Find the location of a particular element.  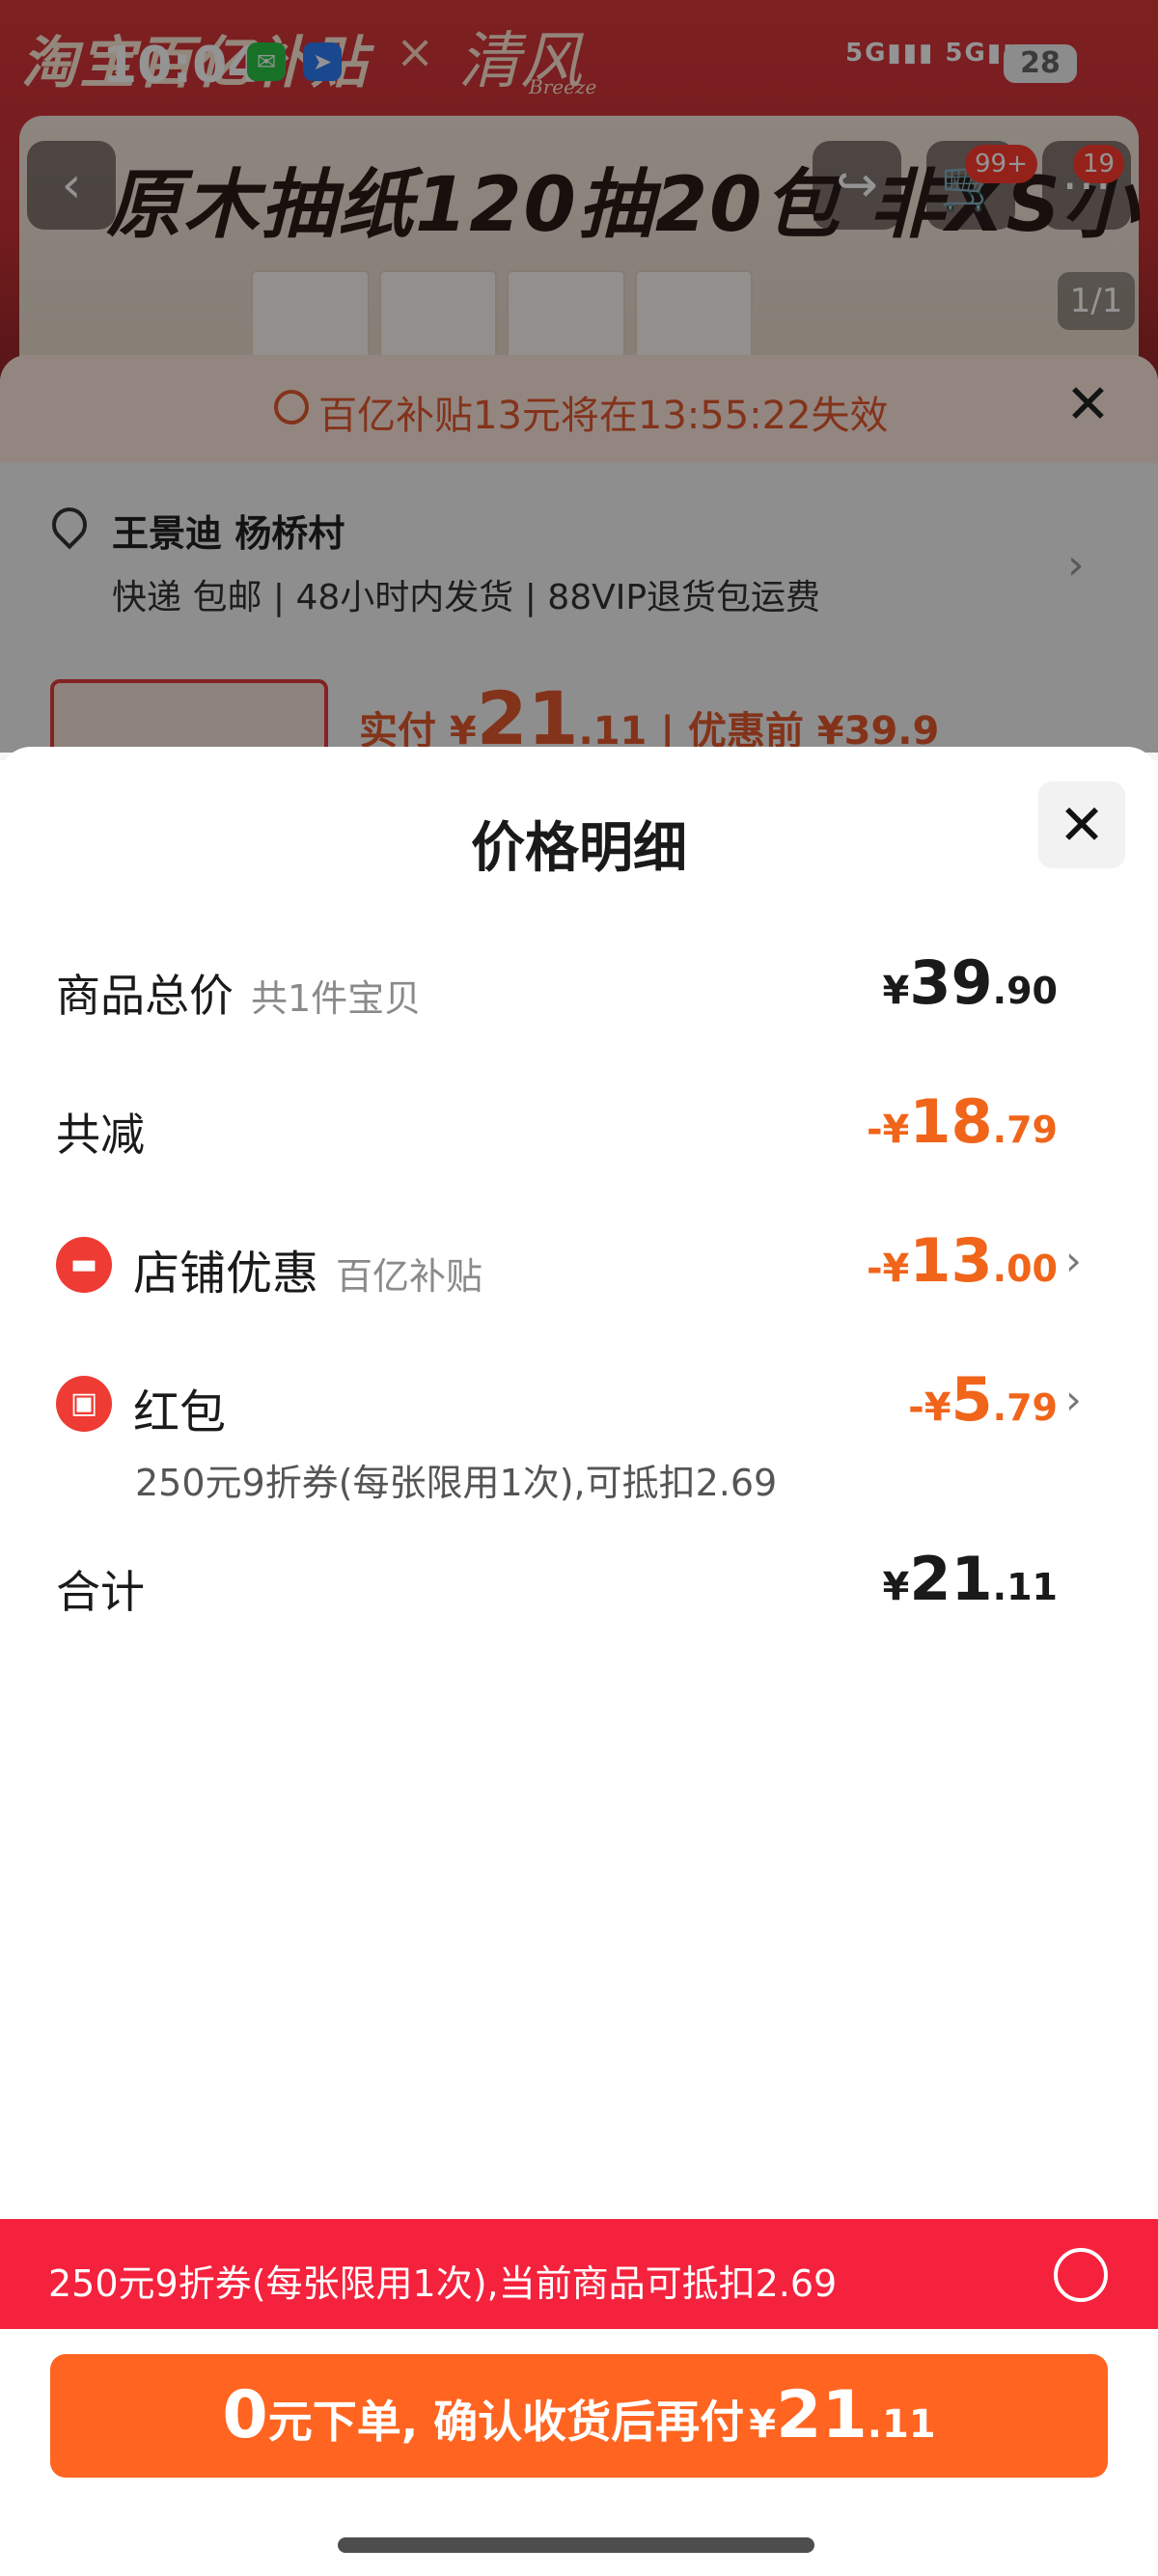

amount-dec: .11 is located at coordinates (1025, 1587).